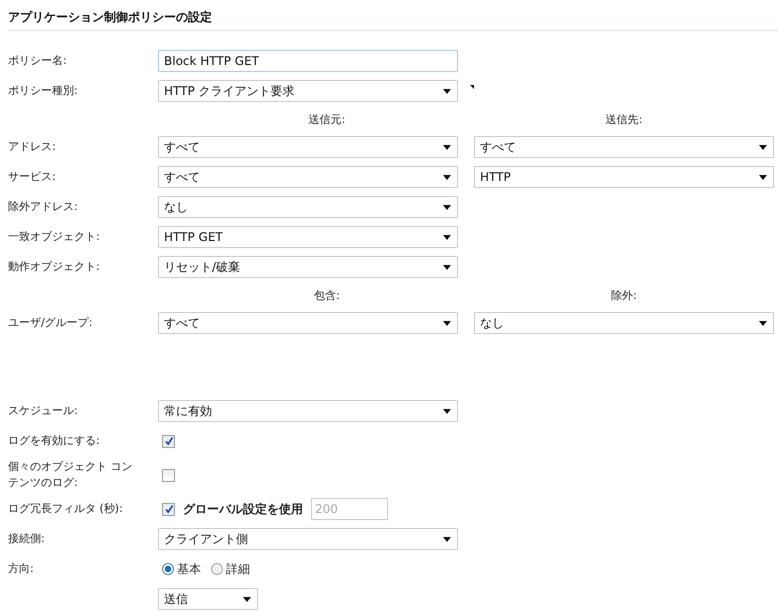 This screenshot has width=778, height=613. I want to click on radio-label: 詳細, so click(238, 569).